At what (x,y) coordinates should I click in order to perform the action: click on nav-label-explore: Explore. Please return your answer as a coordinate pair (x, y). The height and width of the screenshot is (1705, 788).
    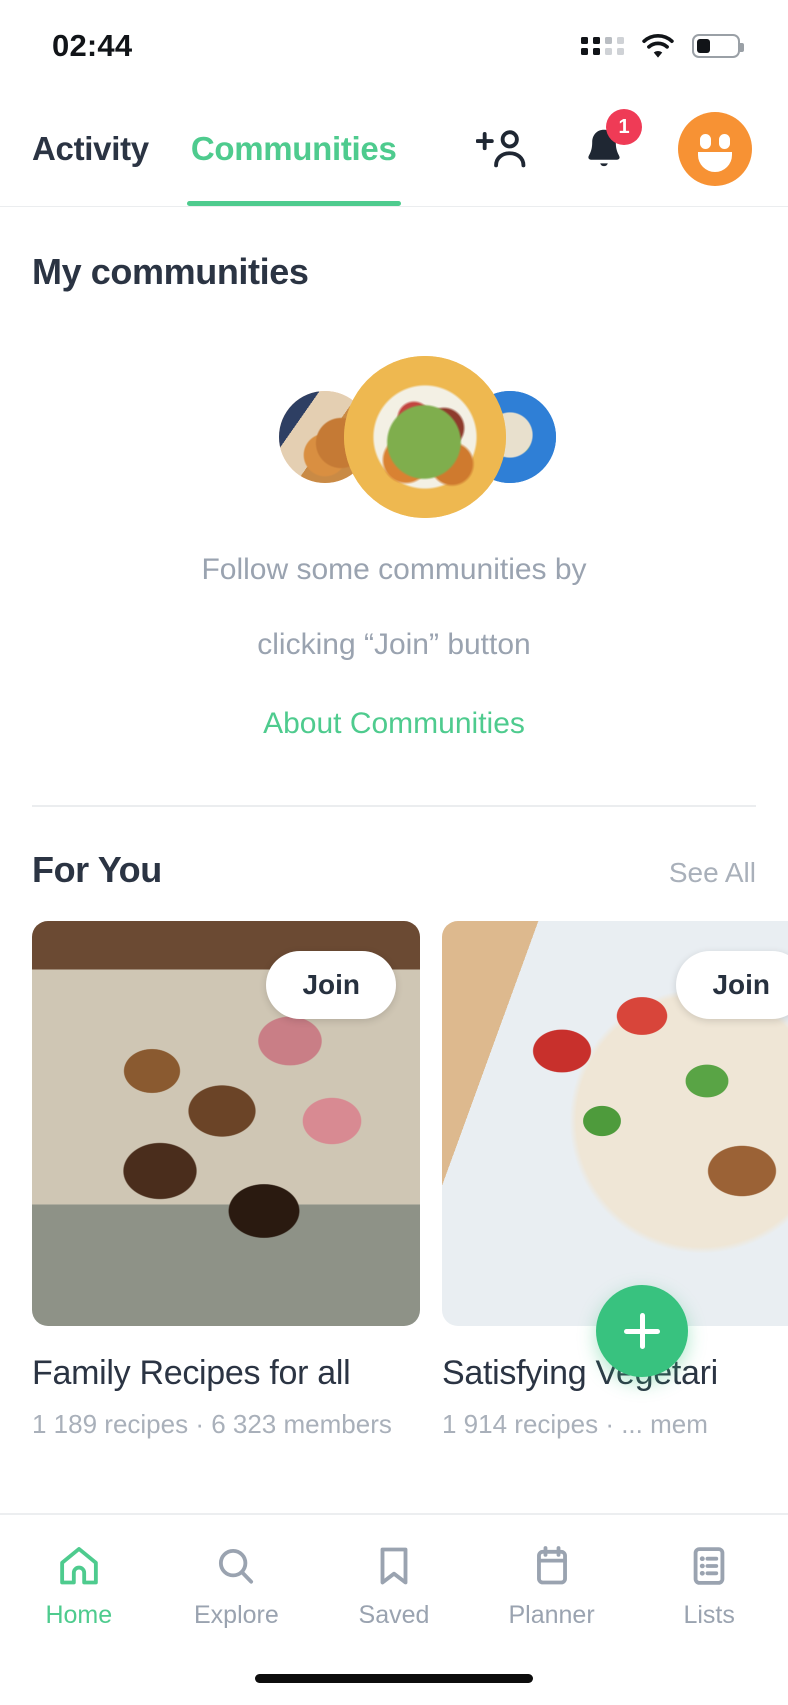
    Looking at the image, I should click on (236, 1615).